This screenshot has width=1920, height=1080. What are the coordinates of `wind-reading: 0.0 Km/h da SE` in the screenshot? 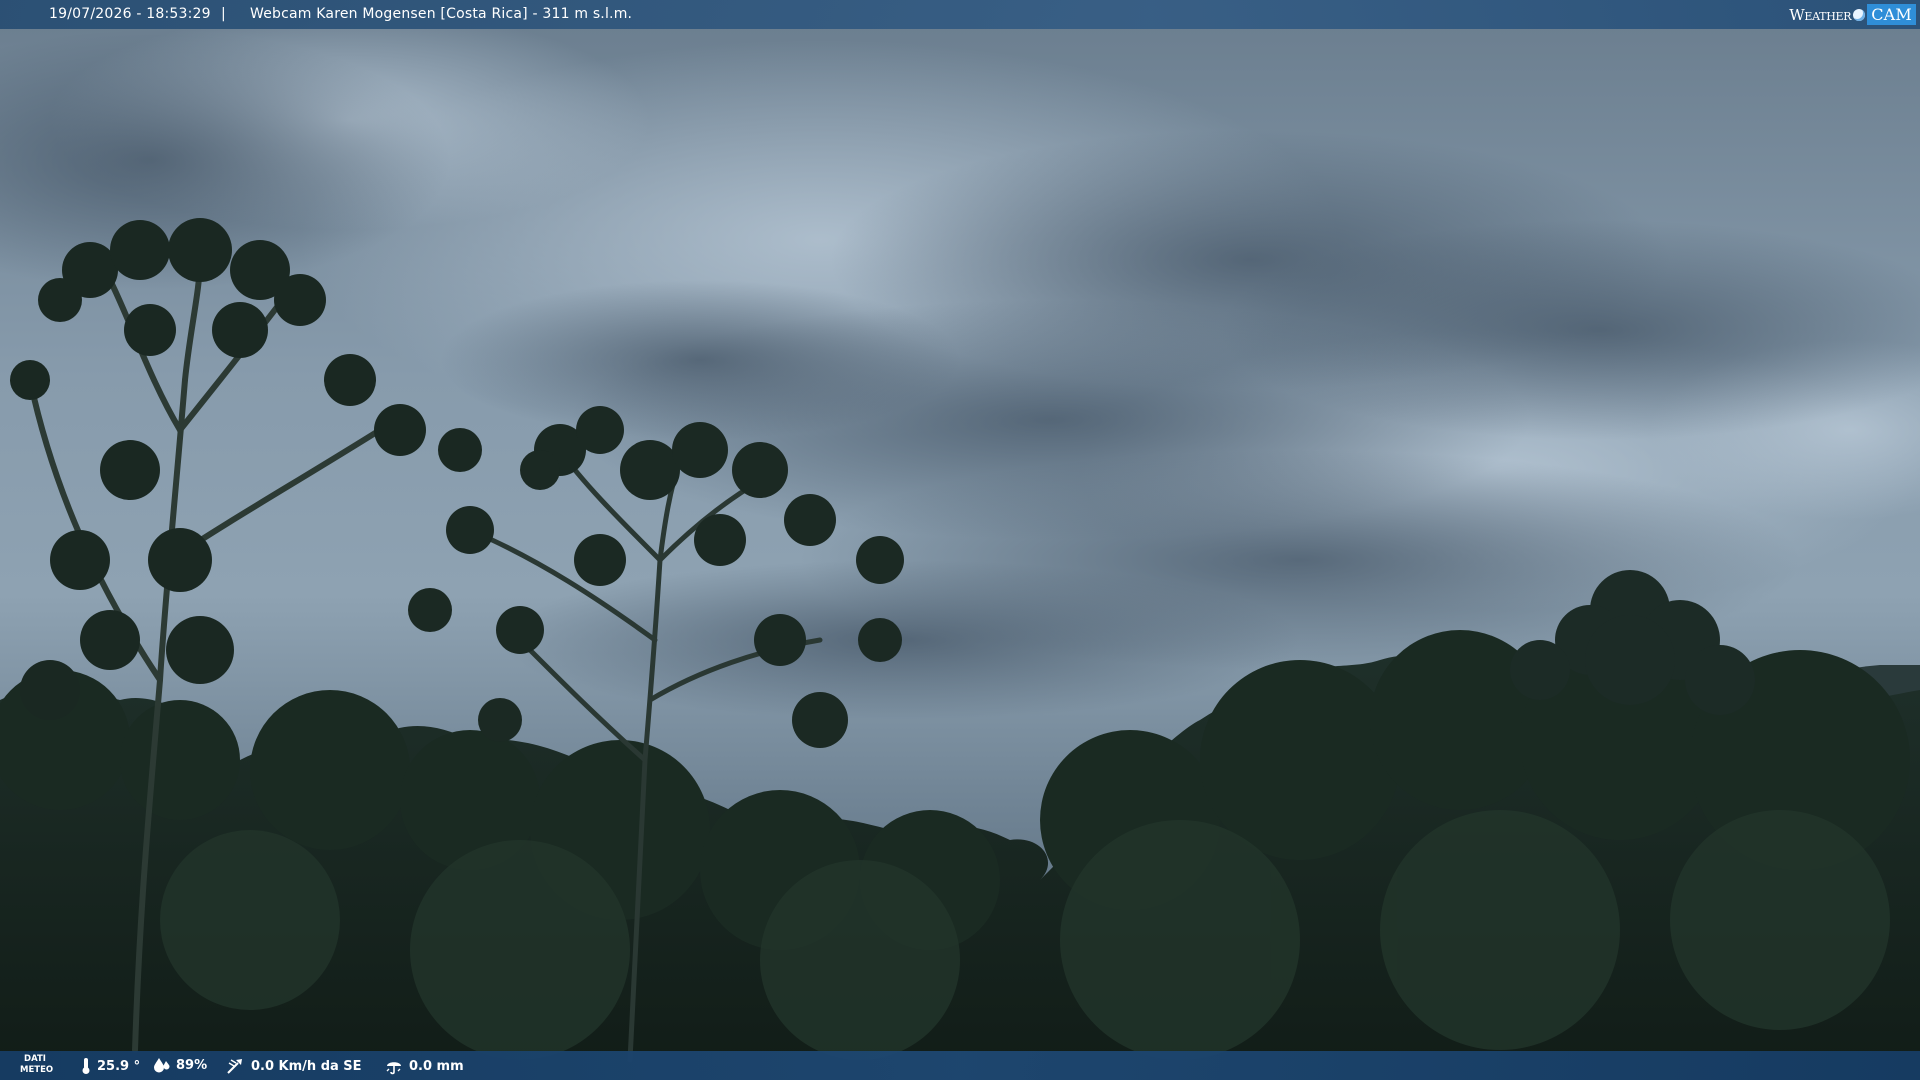 It's located at (294, 1066).